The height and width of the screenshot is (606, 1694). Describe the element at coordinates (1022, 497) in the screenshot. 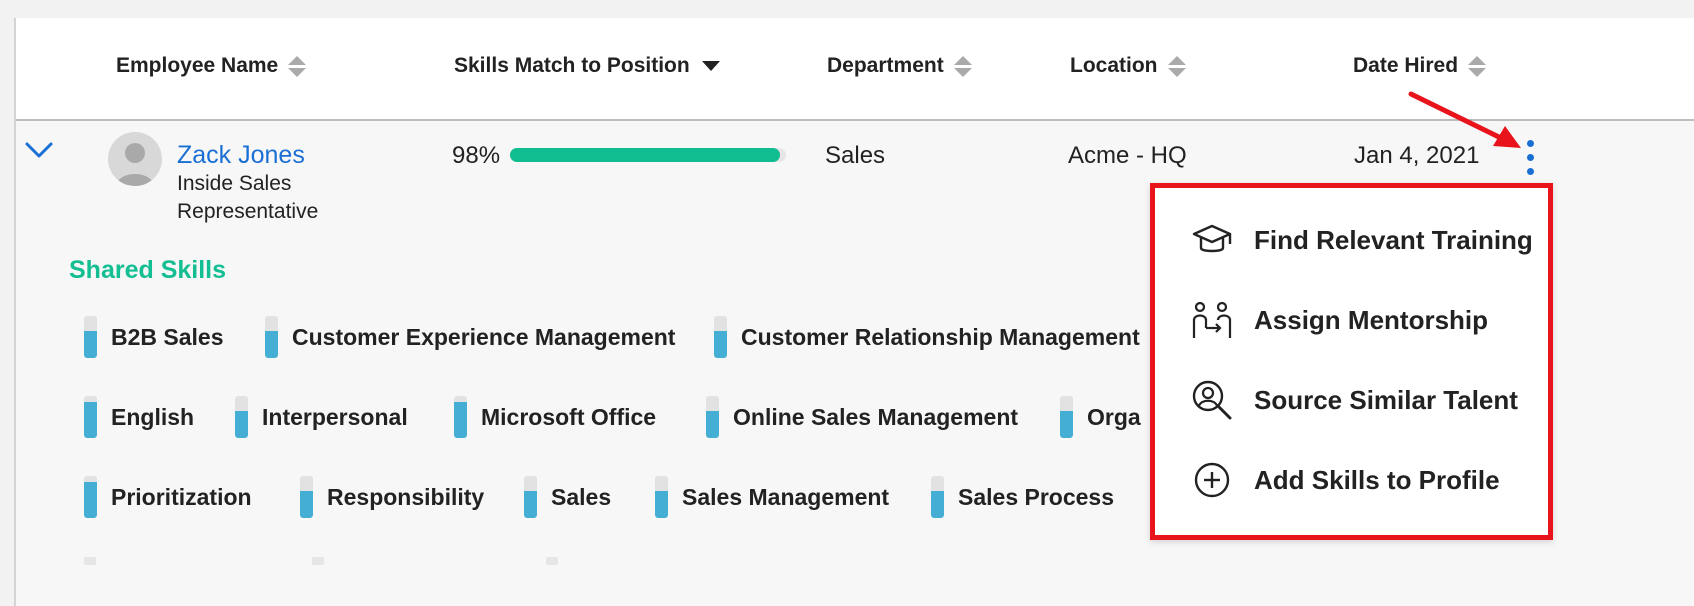

I see `skill-chip: Sales Process` at that location.